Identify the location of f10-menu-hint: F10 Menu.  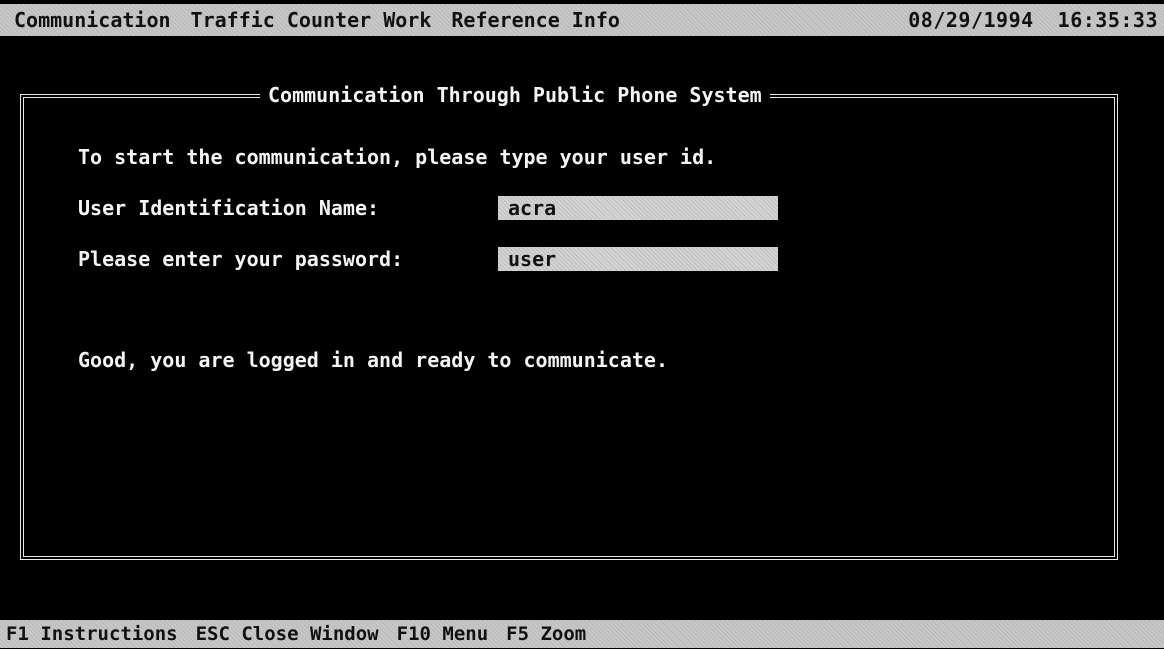
(443, 634).